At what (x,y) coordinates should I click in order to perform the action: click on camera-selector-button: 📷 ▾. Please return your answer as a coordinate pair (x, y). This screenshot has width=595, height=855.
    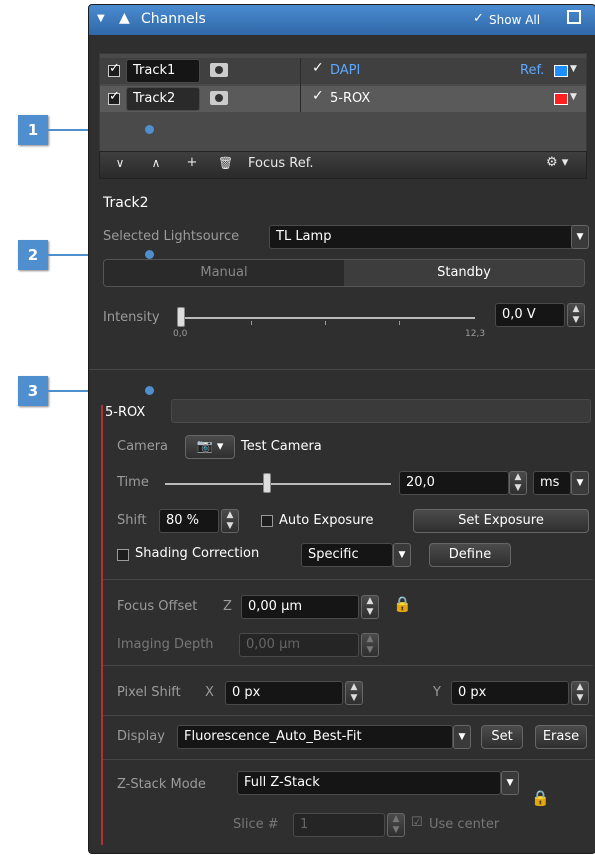
    Looking at the image, I should click on (210, 447).